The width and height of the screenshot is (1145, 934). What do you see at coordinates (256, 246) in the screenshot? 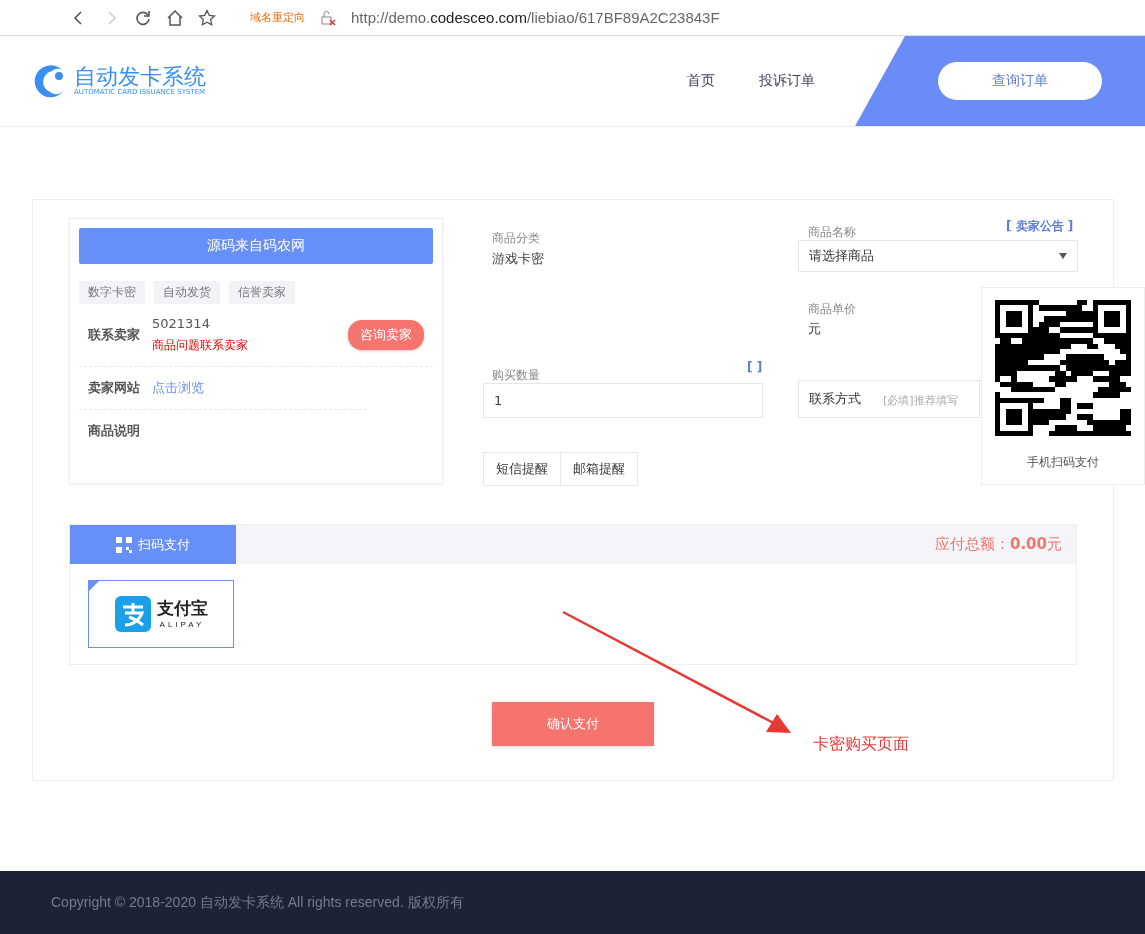
I see `seller-banner: 源码来自码农网` at bounding box center [256, 246].